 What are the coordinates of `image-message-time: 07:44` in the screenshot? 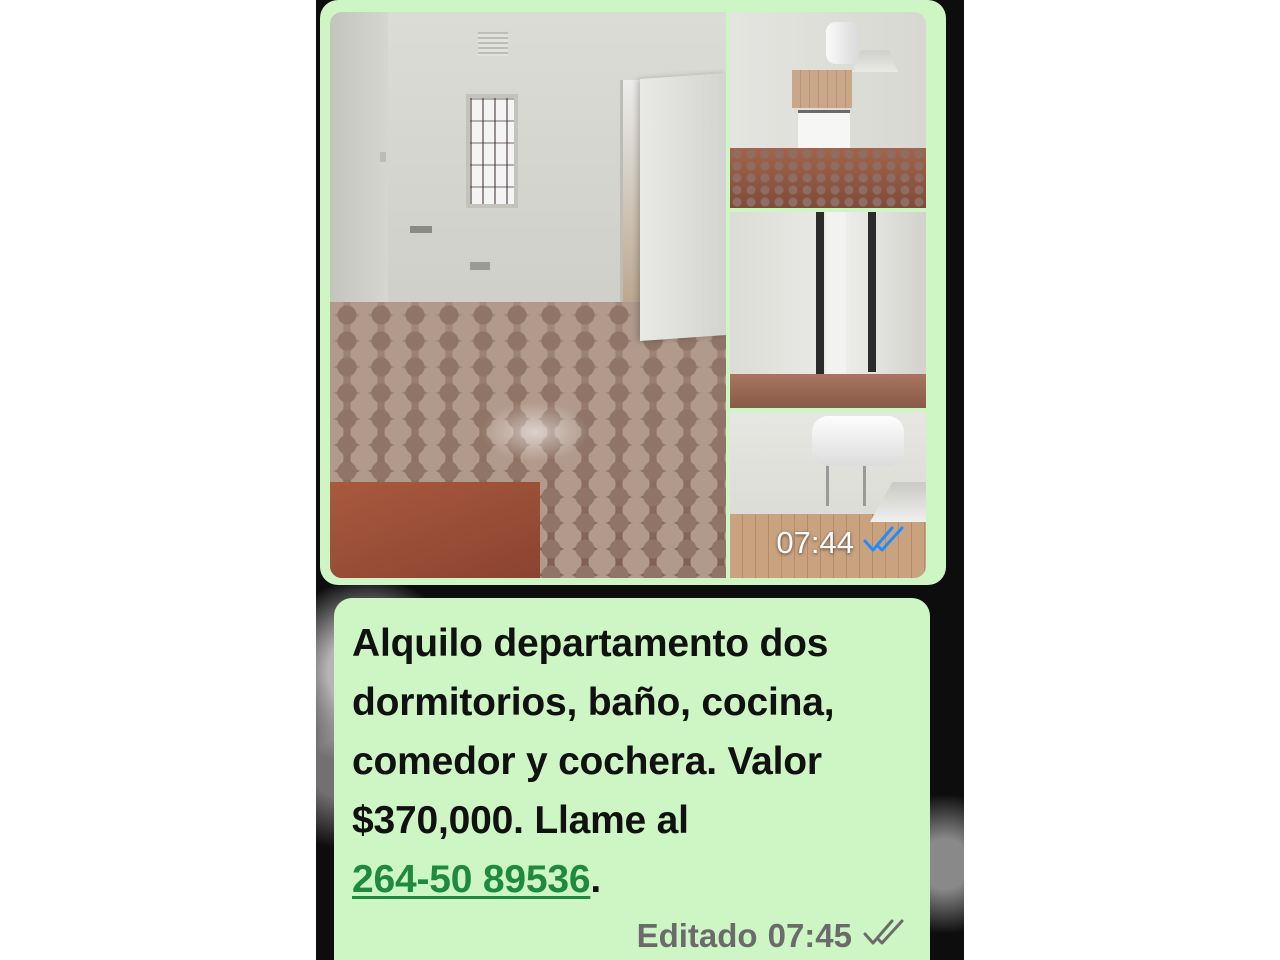 It's located at (815, 542).